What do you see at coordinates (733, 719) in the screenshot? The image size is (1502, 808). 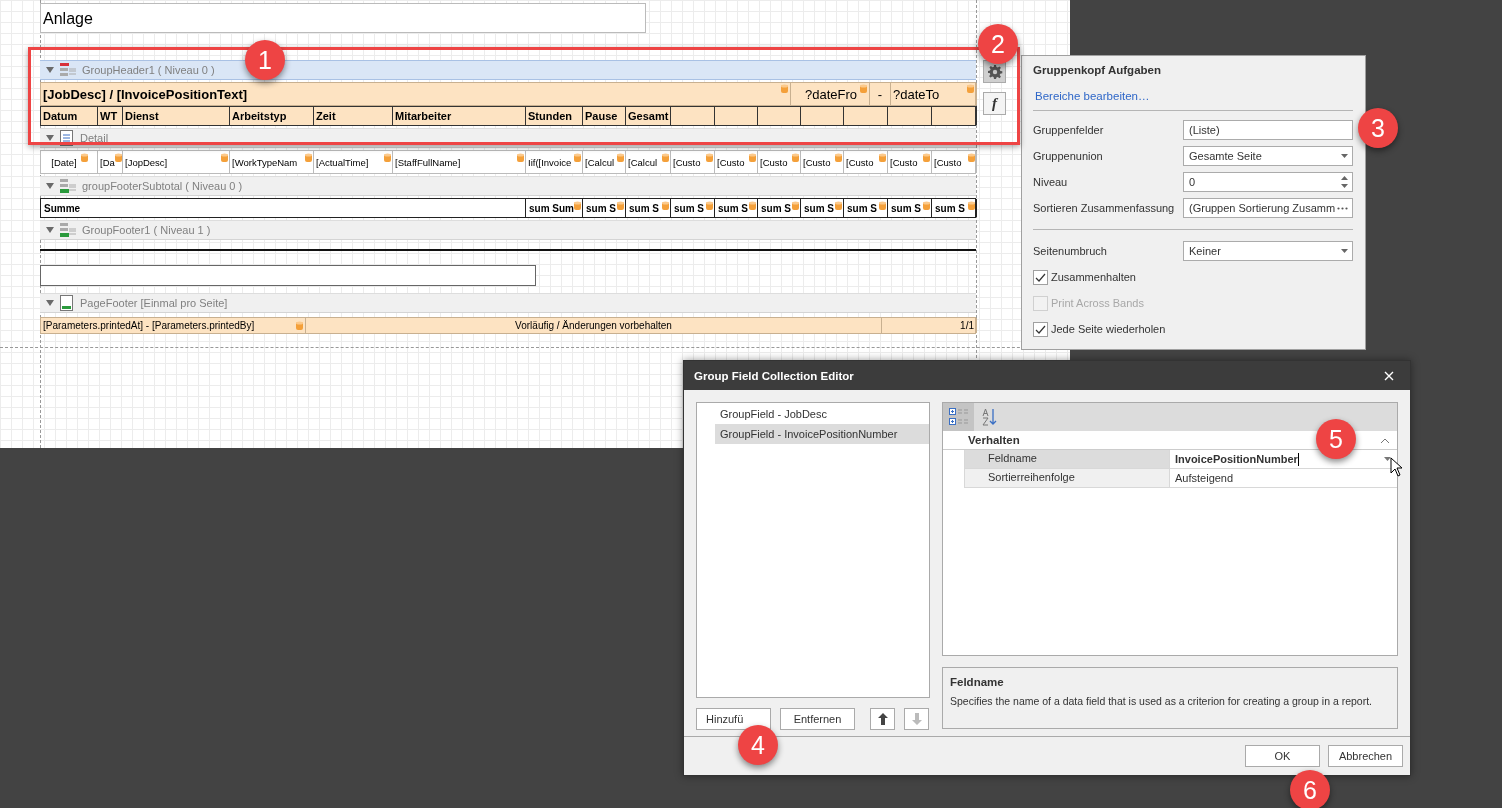 I see `add-button: Hinzufü` at bounding box center [733, 719].